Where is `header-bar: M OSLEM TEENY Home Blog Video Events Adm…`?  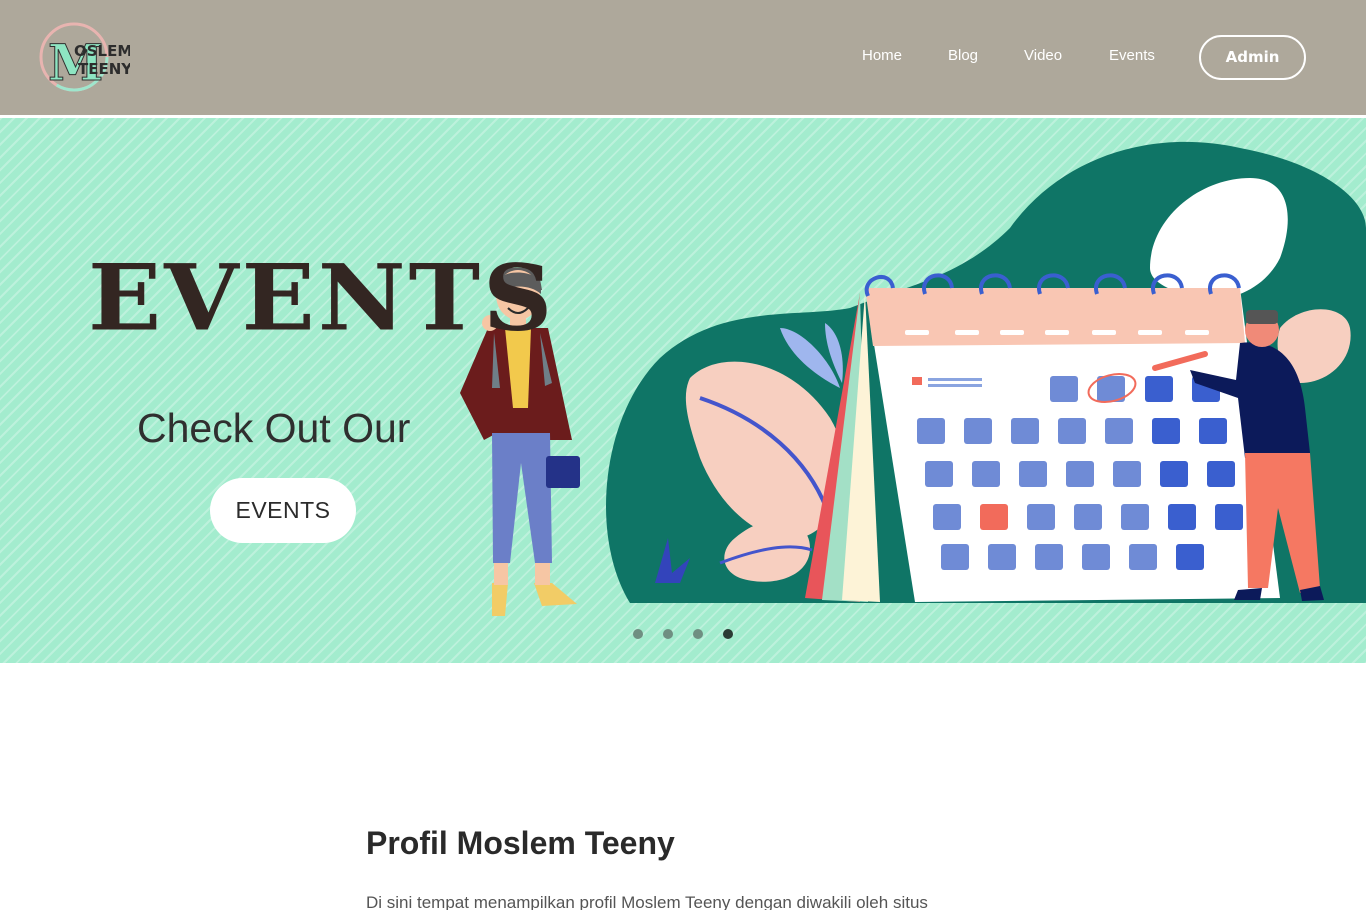 header-bar: M OSLEM TEENY Home Blog Video Events Adm… is located at coordinates (683, 57).